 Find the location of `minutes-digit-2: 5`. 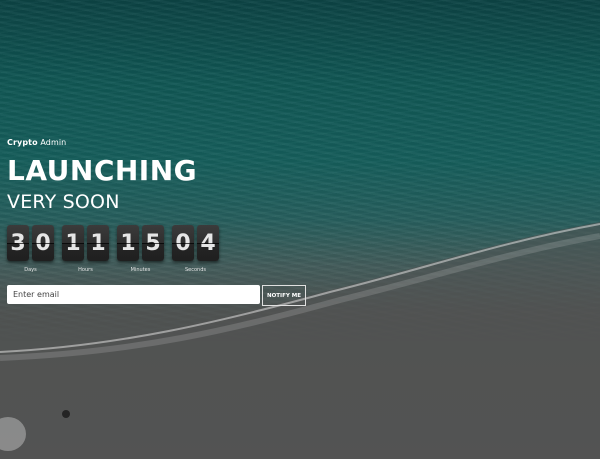

minutes-digit-2: 5 is located at coordinates (153, 243).